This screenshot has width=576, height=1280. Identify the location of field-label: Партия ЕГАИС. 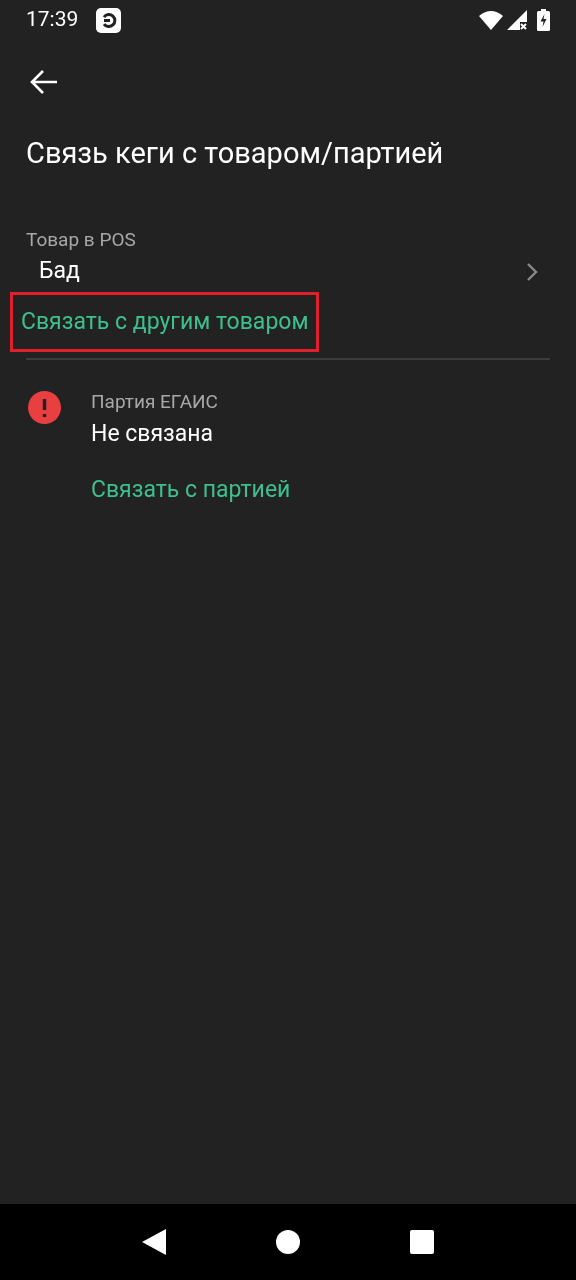
(155, 402).